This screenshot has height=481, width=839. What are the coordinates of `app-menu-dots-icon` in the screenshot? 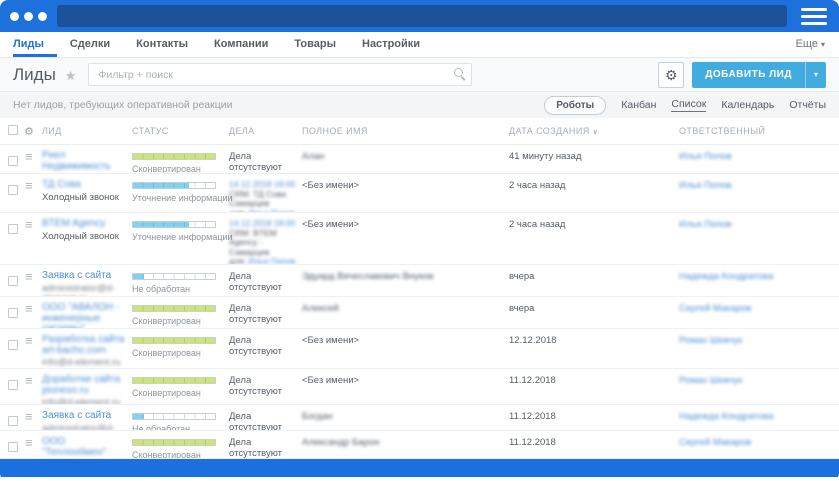 It's located at (28, 16).